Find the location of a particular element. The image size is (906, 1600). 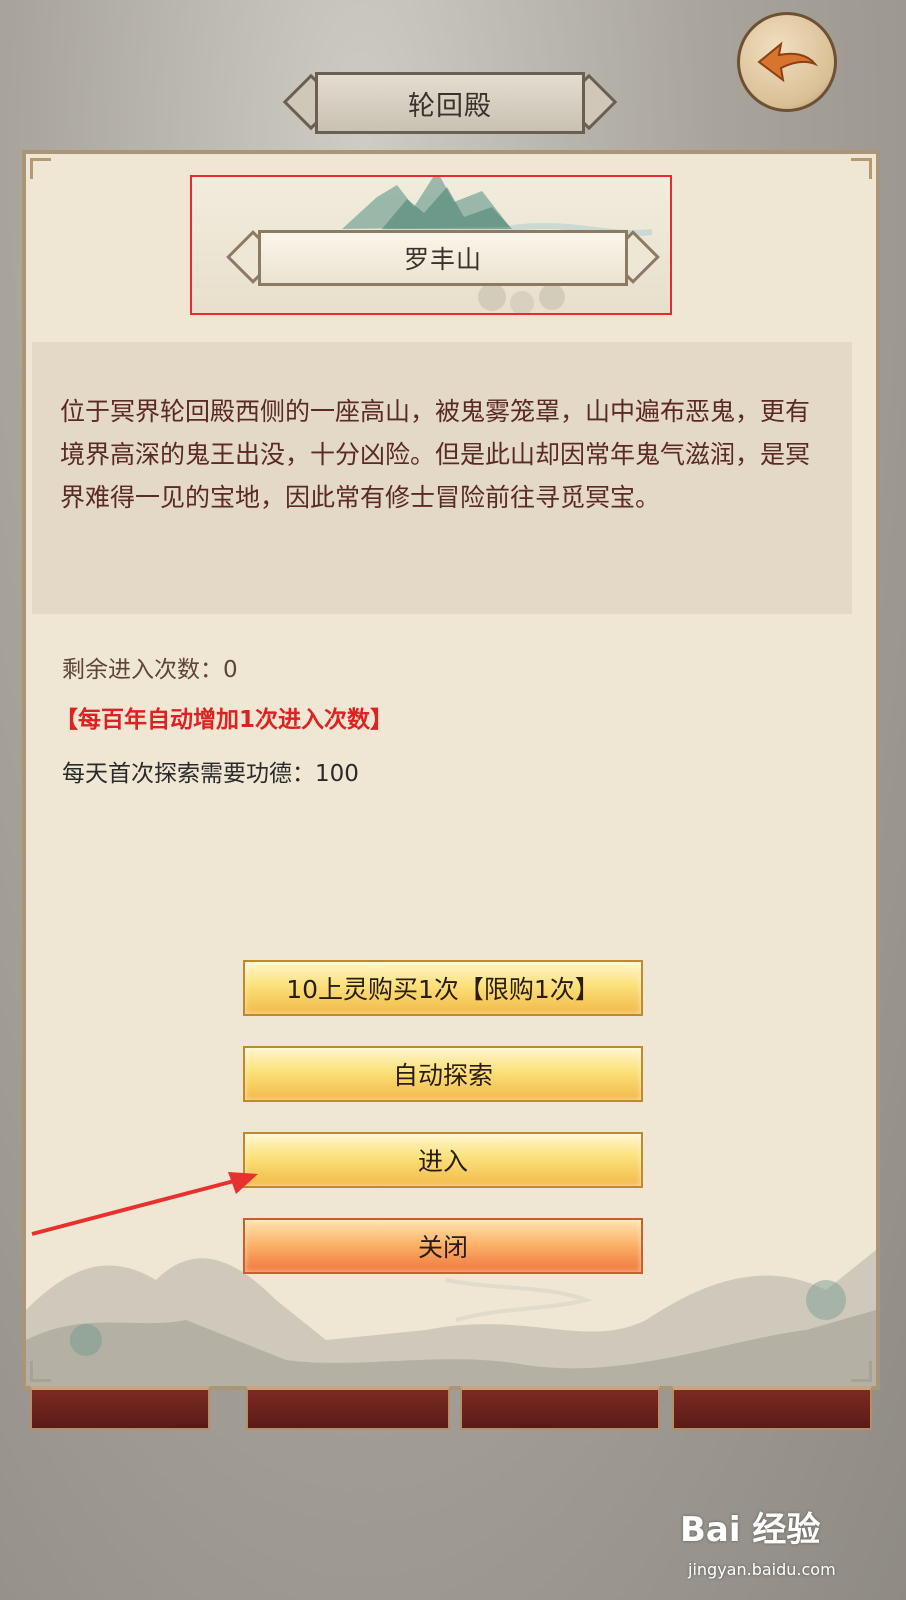

title-plaque: 轮回殿 is located at coordinates (450, 103).